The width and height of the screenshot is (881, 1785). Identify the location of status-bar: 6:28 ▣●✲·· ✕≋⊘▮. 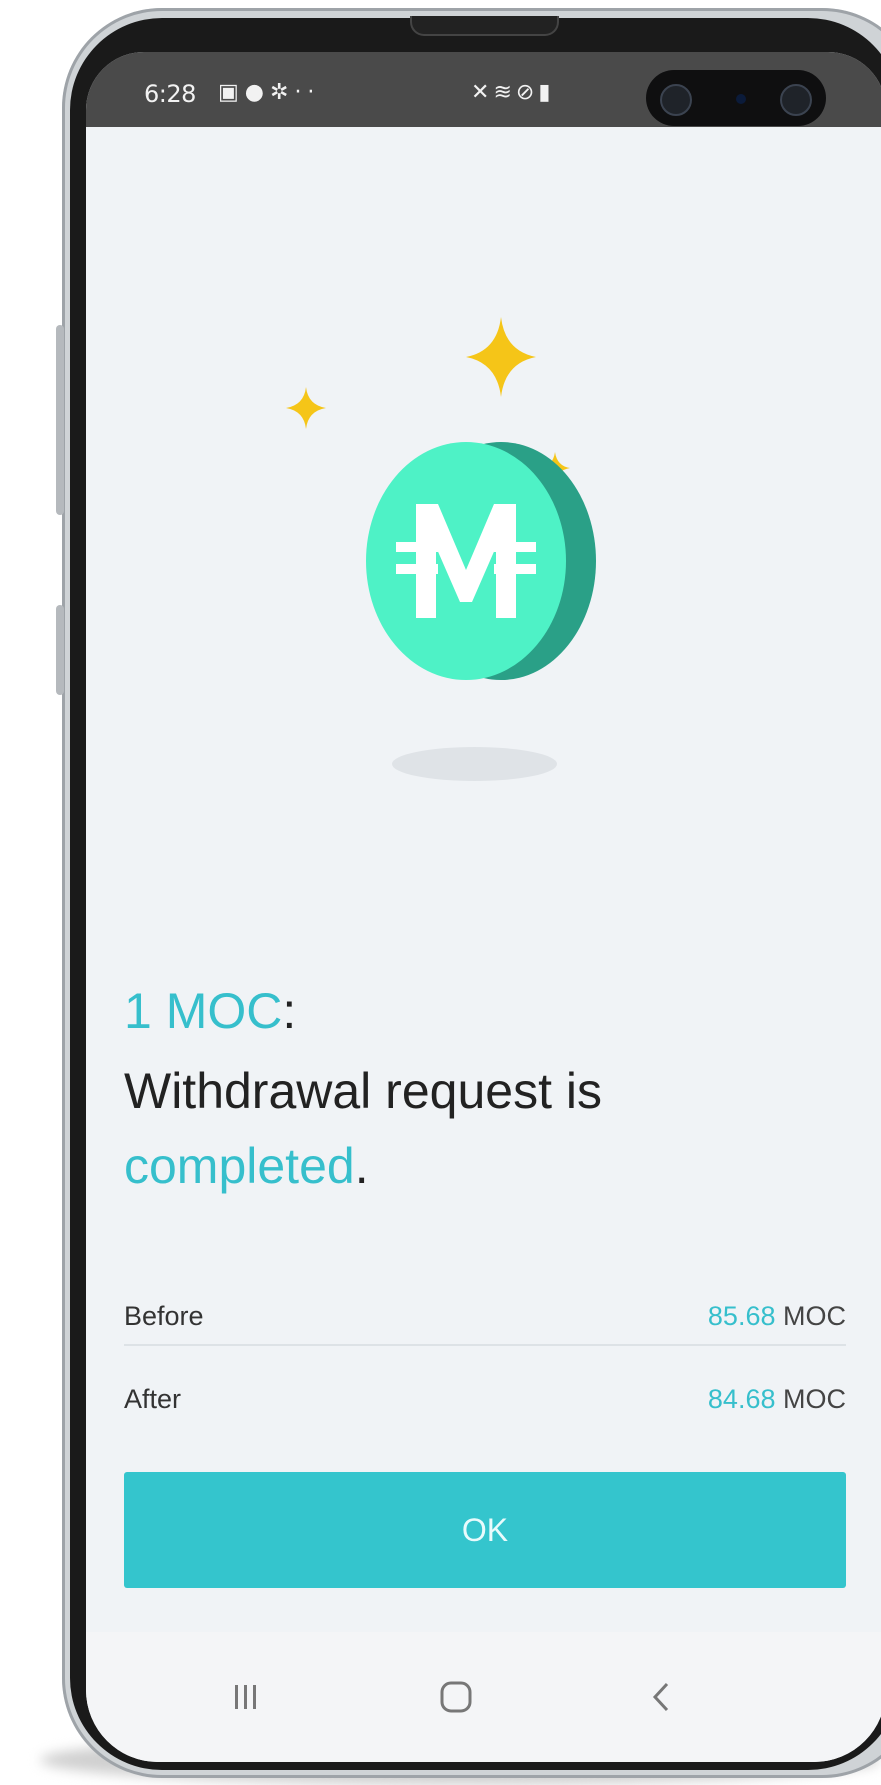
(483, 89).